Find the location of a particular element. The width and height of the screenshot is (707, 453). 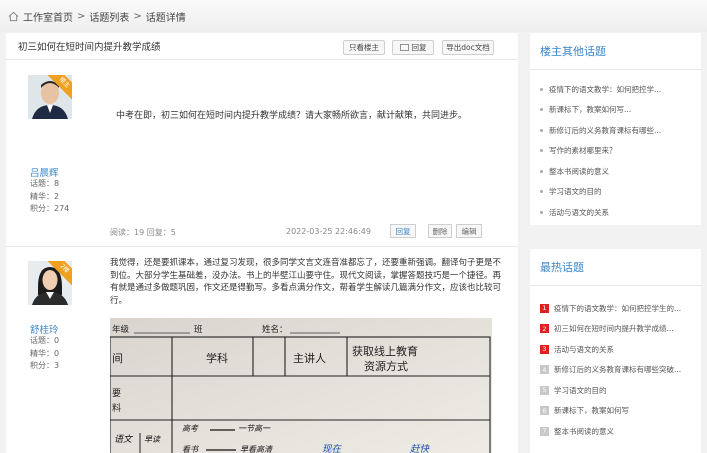

breadcrumb: 工作室首页 > 话题列表 > 话题详情 is located at coordinates (353, 16).